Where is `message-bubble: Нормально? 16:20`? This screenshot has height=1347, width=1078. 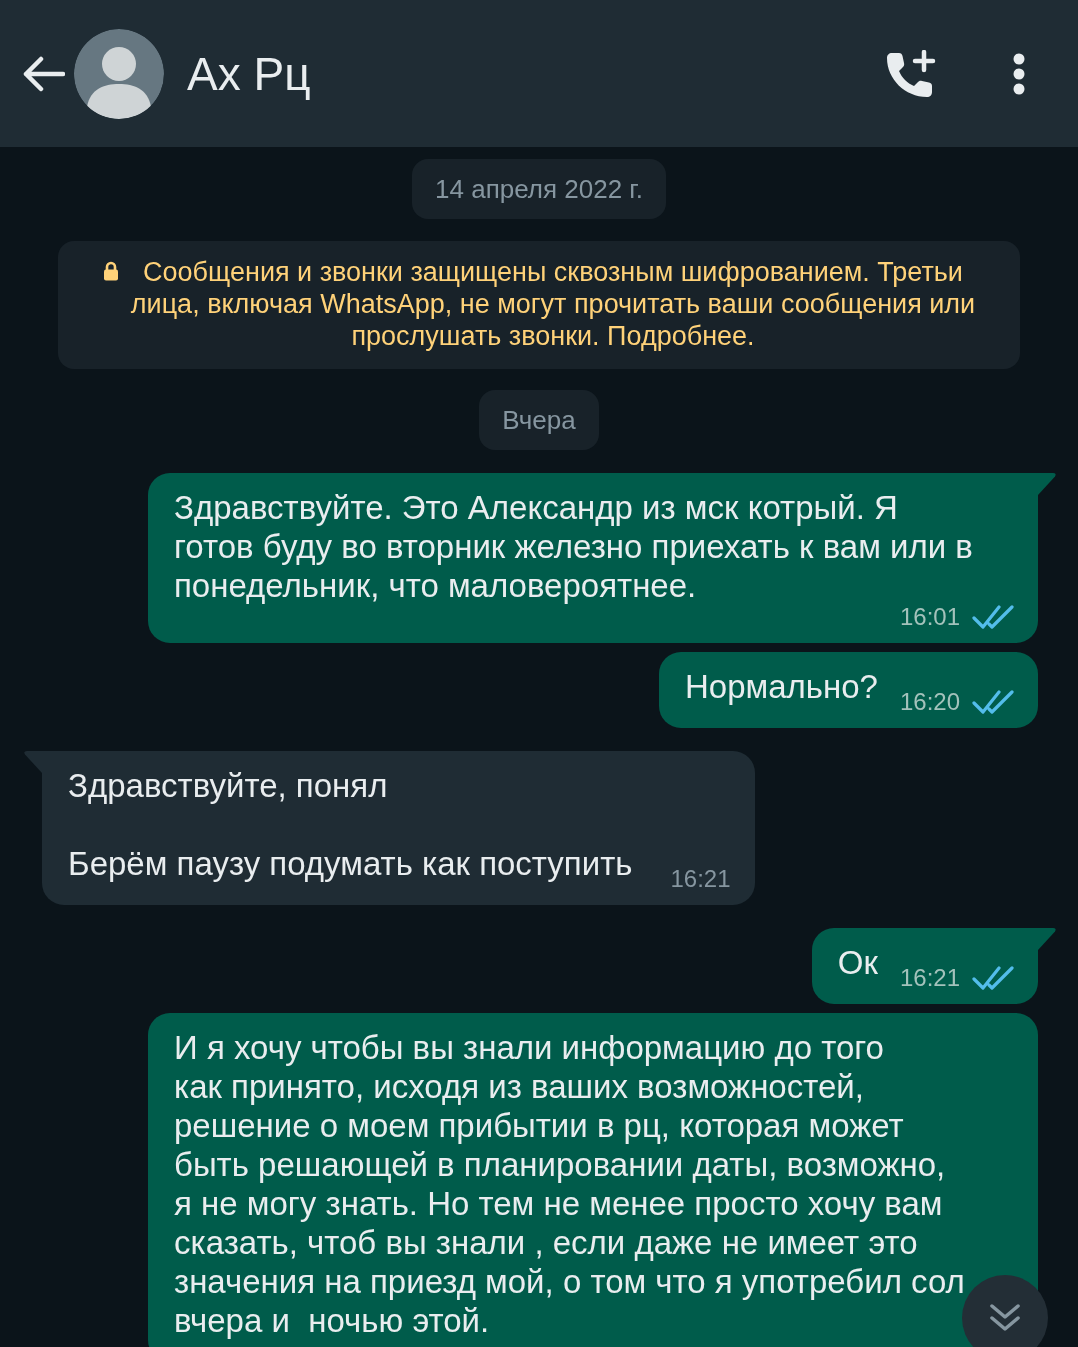
message-bubble: Нормально? 16:20 is located at coordinates (848, 690).